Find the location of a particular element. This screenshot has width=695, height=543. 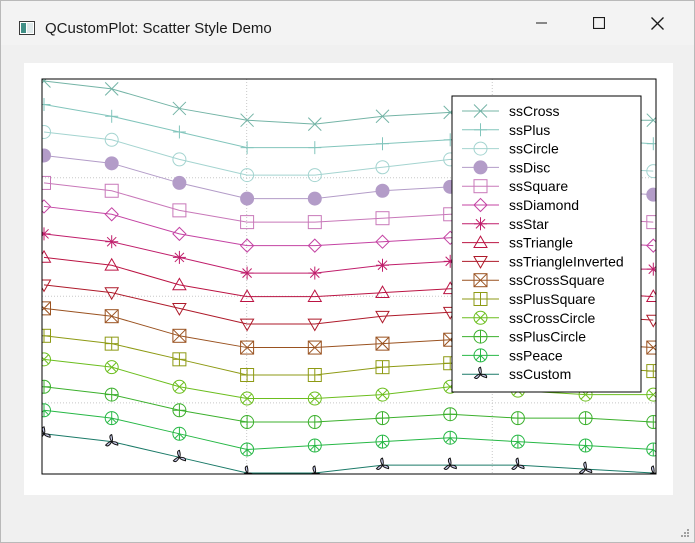

legend-item: ssDiamond is located at coordinates (520, 205).